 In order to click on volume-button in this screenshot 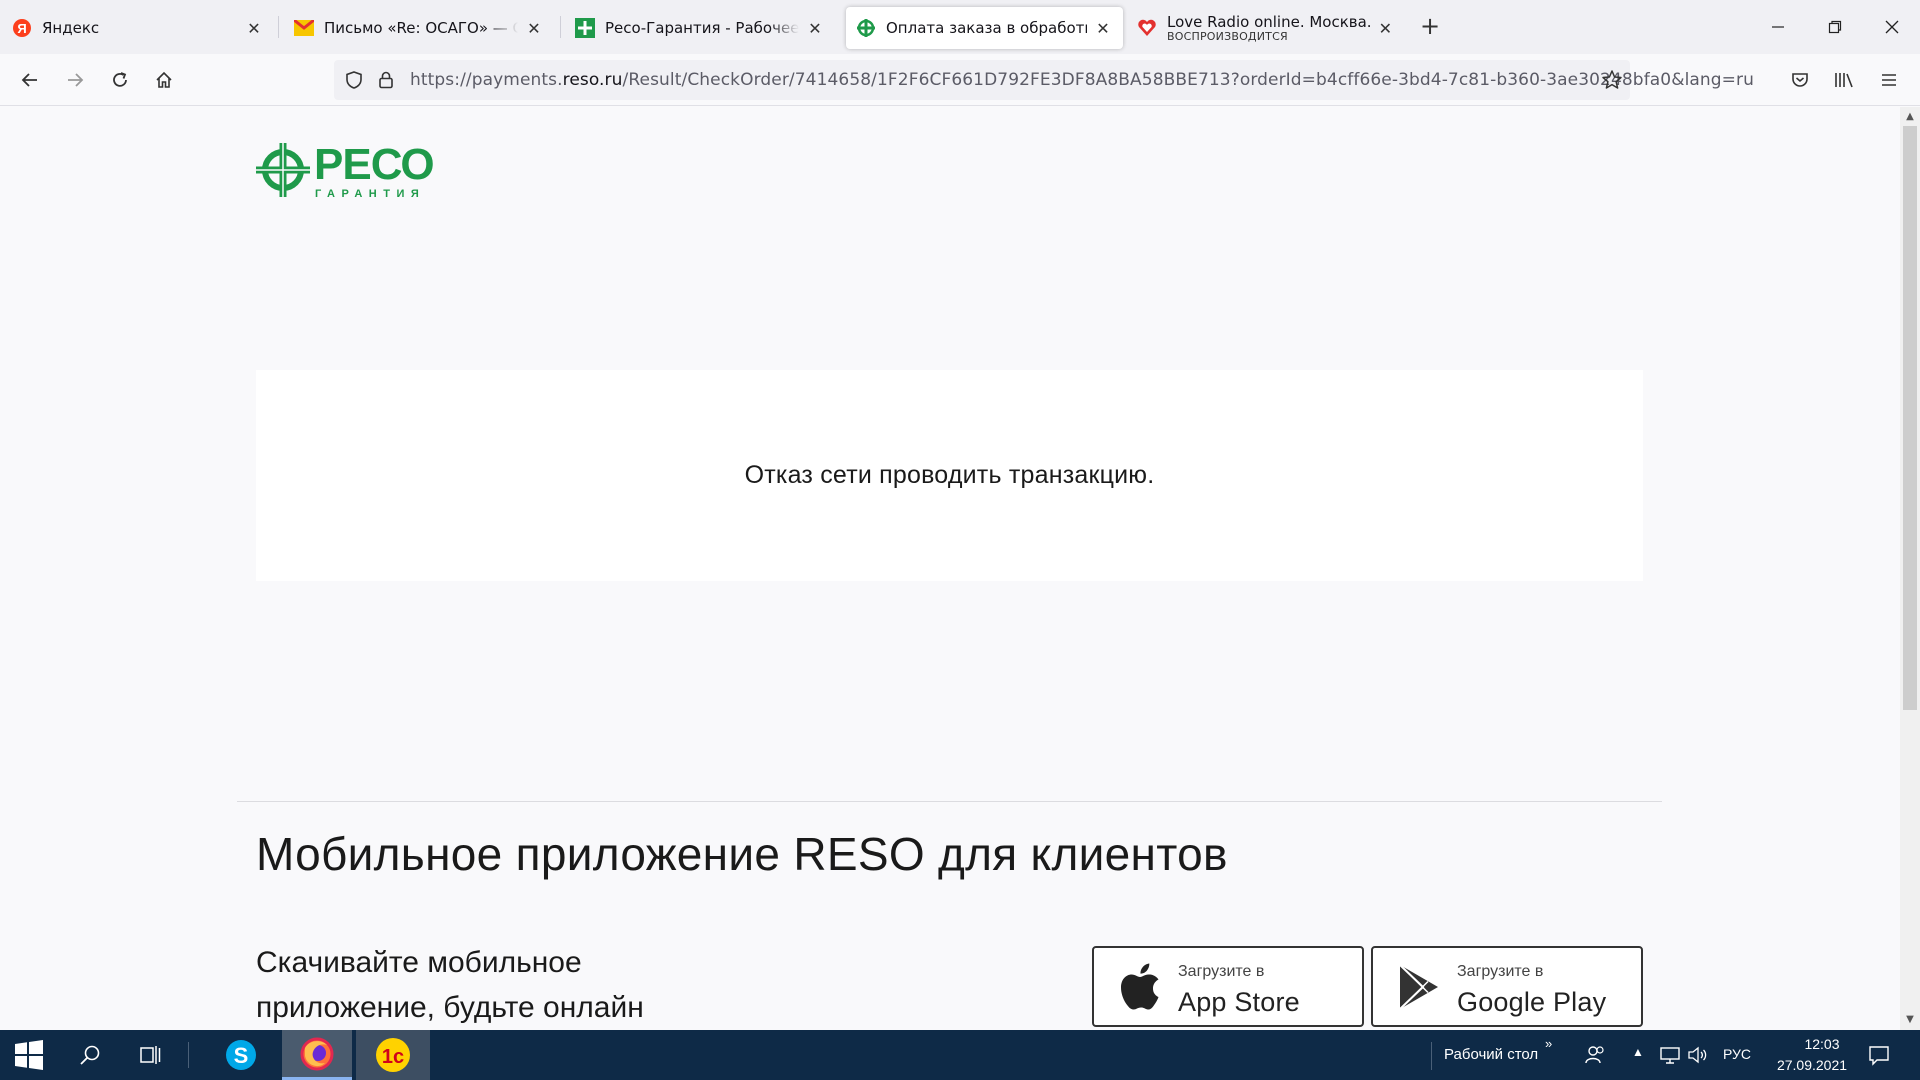, I will do `click(1698, 1055)`.